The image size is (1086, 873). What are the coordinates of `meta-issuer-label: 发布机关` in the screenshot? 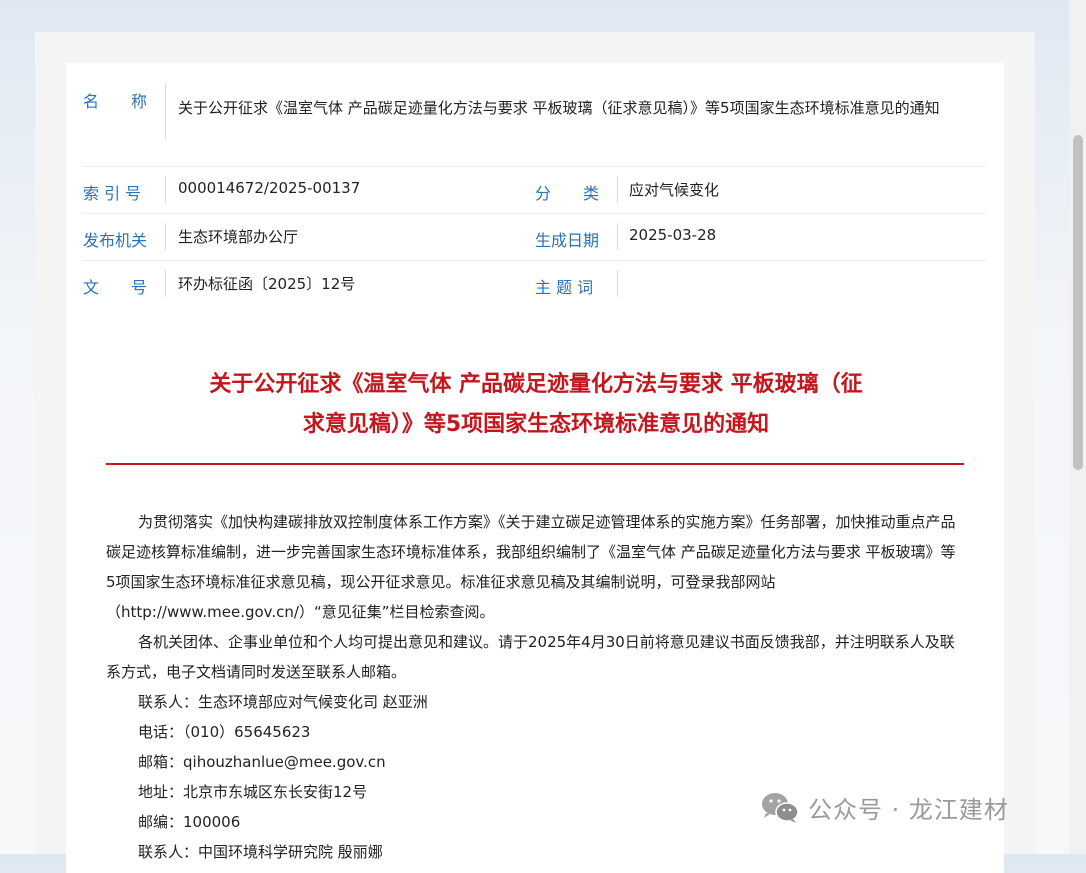 It's located at (115, 240).